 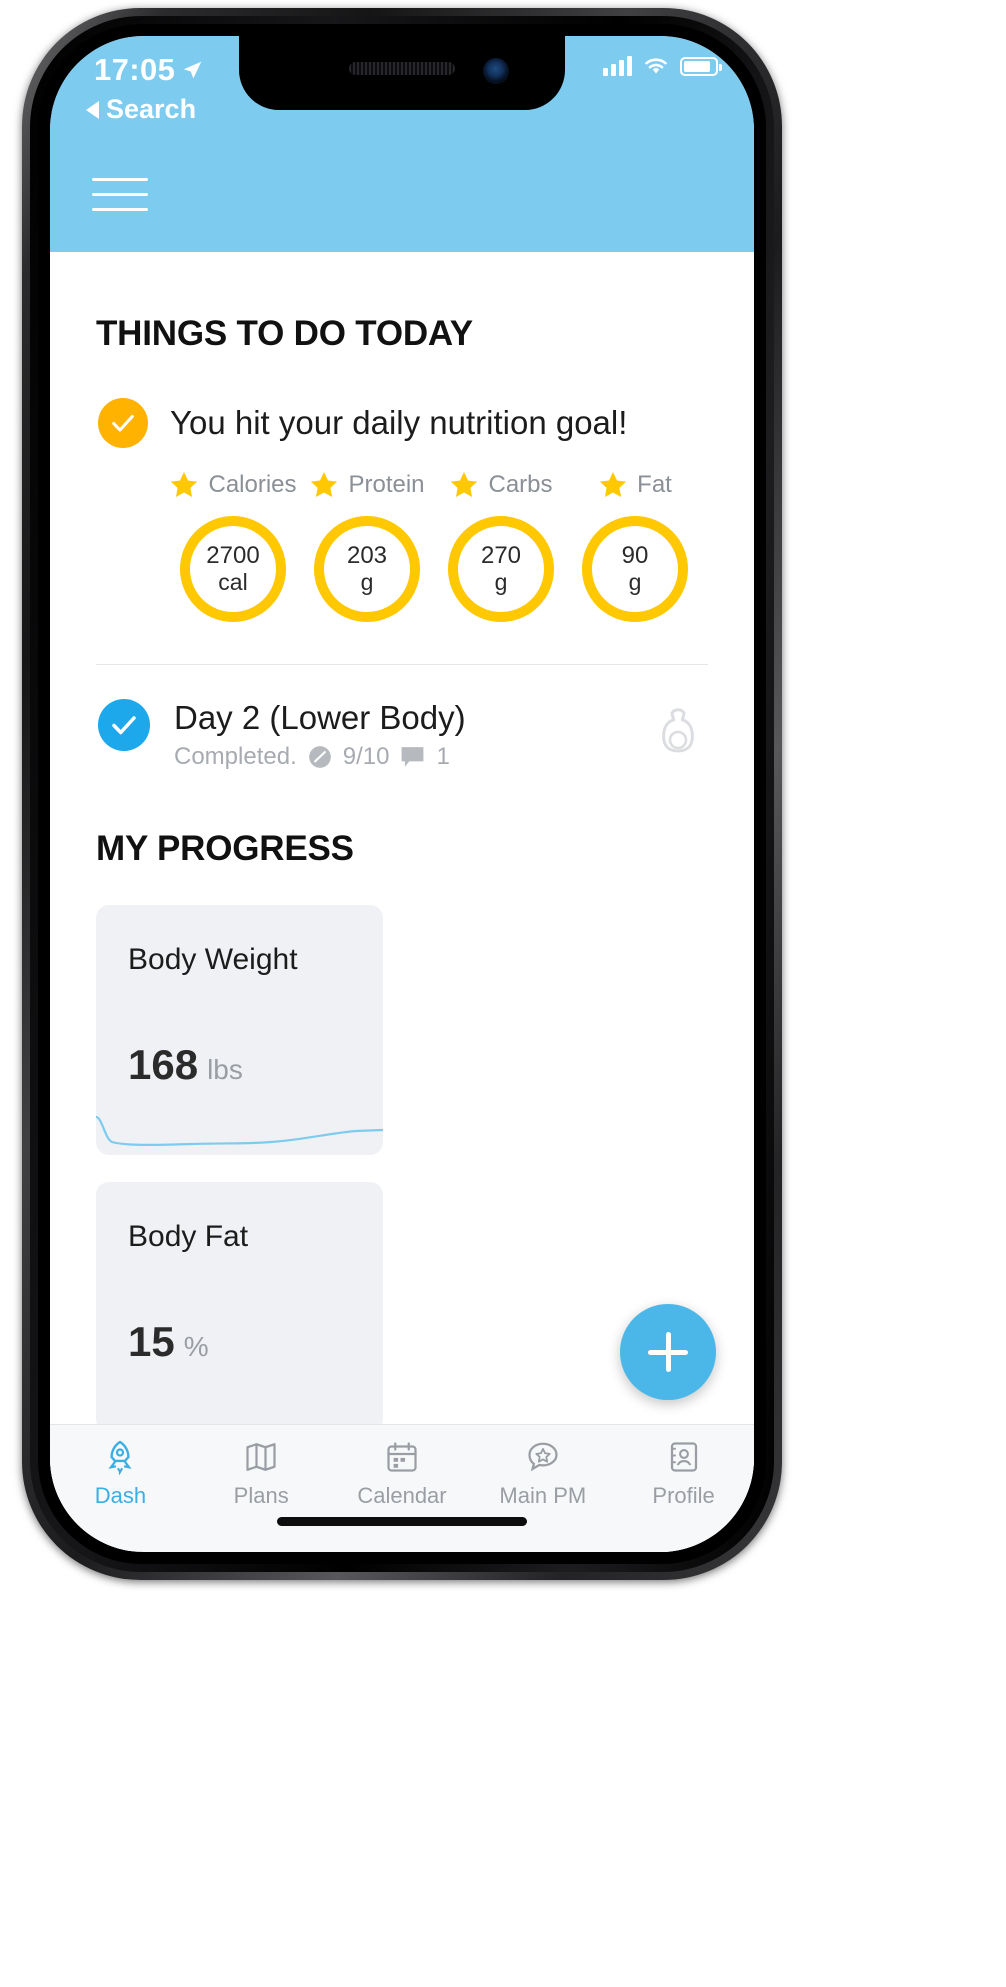 I want to click on macro-header: Calories, so click(x=233, y=485).